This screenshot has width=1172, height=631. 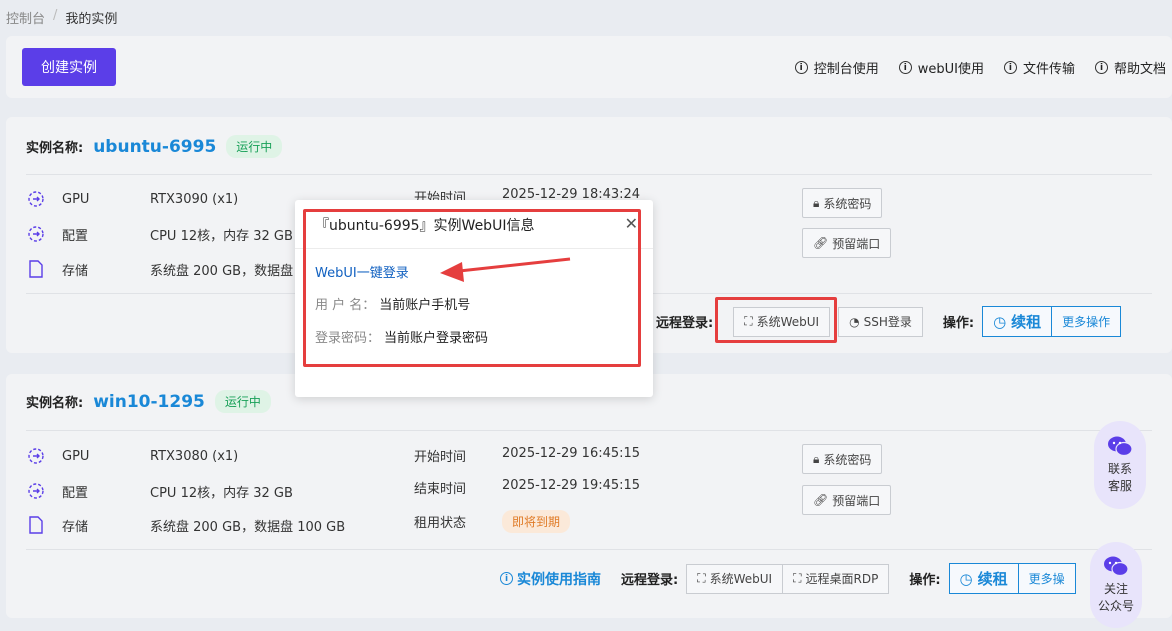 I want to click on popup-password-row: 登录密码： 当前账户登录密码, so click(x=401, y=336).